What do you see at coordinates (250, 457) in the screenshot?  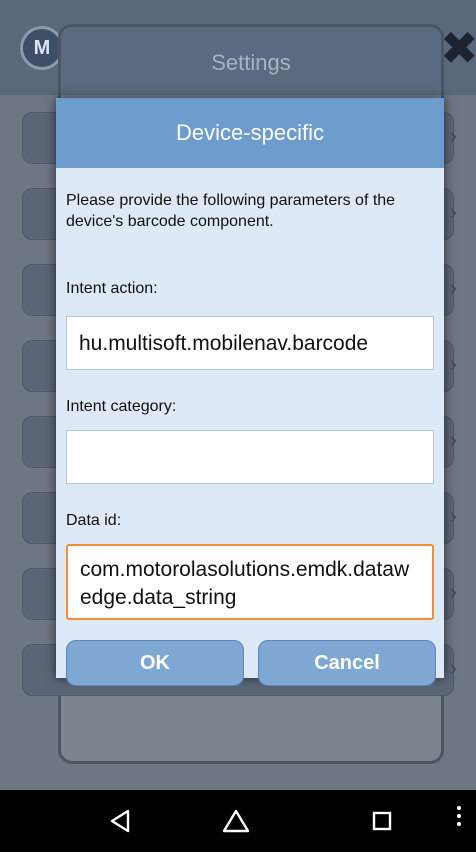 I see `intent-category-input` at bounding box center [250, 457].